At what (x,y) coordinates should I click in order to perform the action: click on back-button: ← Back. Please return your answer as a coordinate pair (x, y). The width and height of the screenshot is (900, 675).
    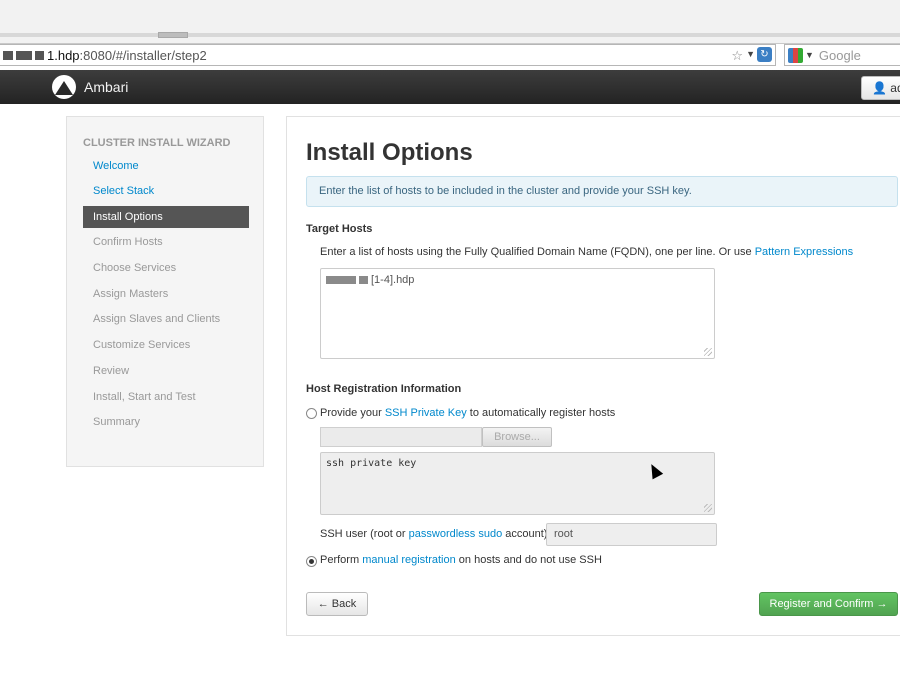
    Looking at the image, I should click on (337, 604).